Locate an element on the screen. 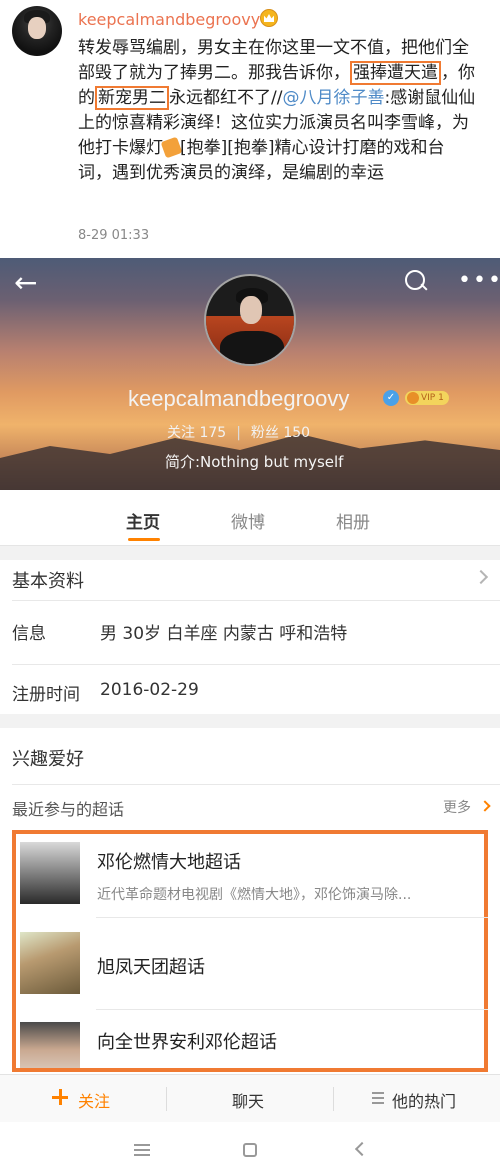 The height and width of the screenshot is (1175, 500). profile-avatar is located at coordinates (250, 320).